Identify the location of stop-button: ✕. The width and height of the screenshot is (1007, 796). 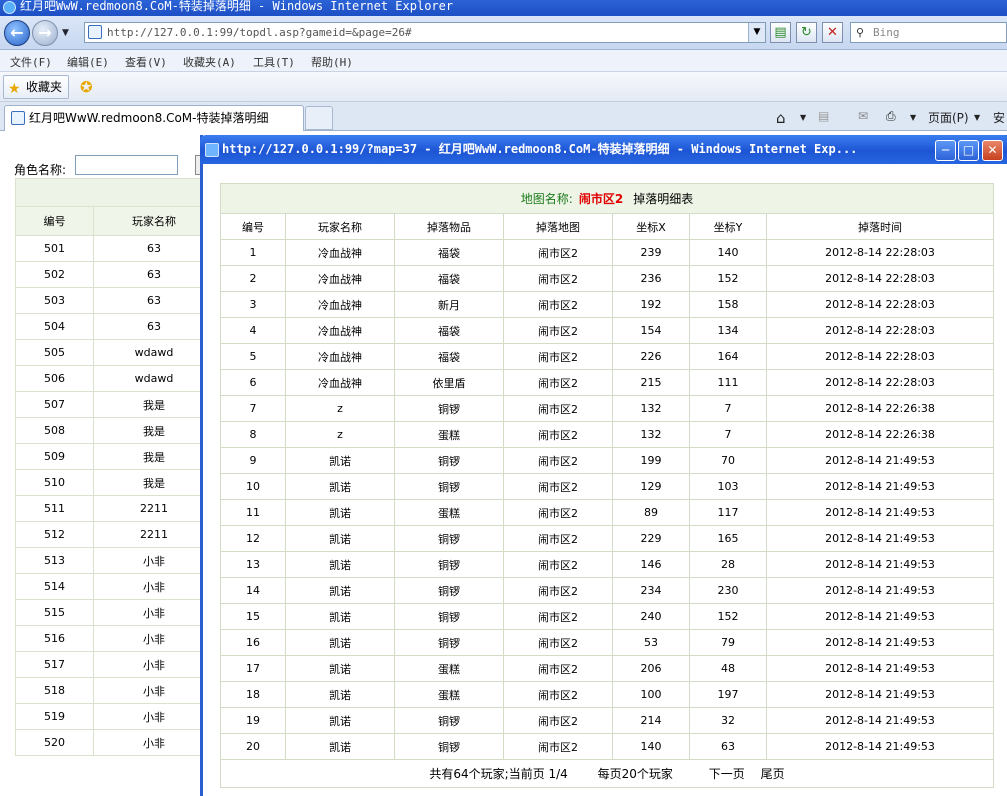
(832, 32).